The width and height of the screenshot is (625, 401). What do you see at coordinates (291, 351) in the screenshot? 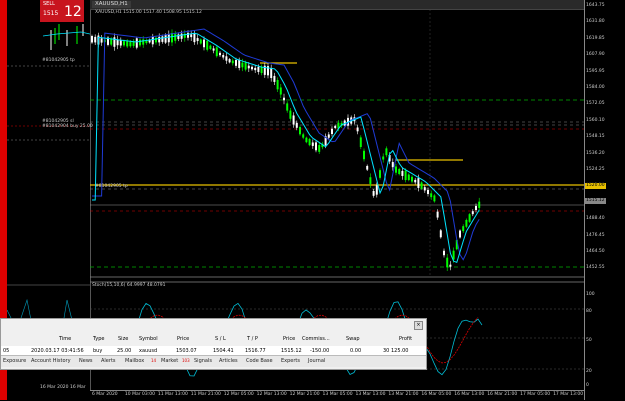
I see `trade-current-price: 1515.12` at bounding box center [291, 351].